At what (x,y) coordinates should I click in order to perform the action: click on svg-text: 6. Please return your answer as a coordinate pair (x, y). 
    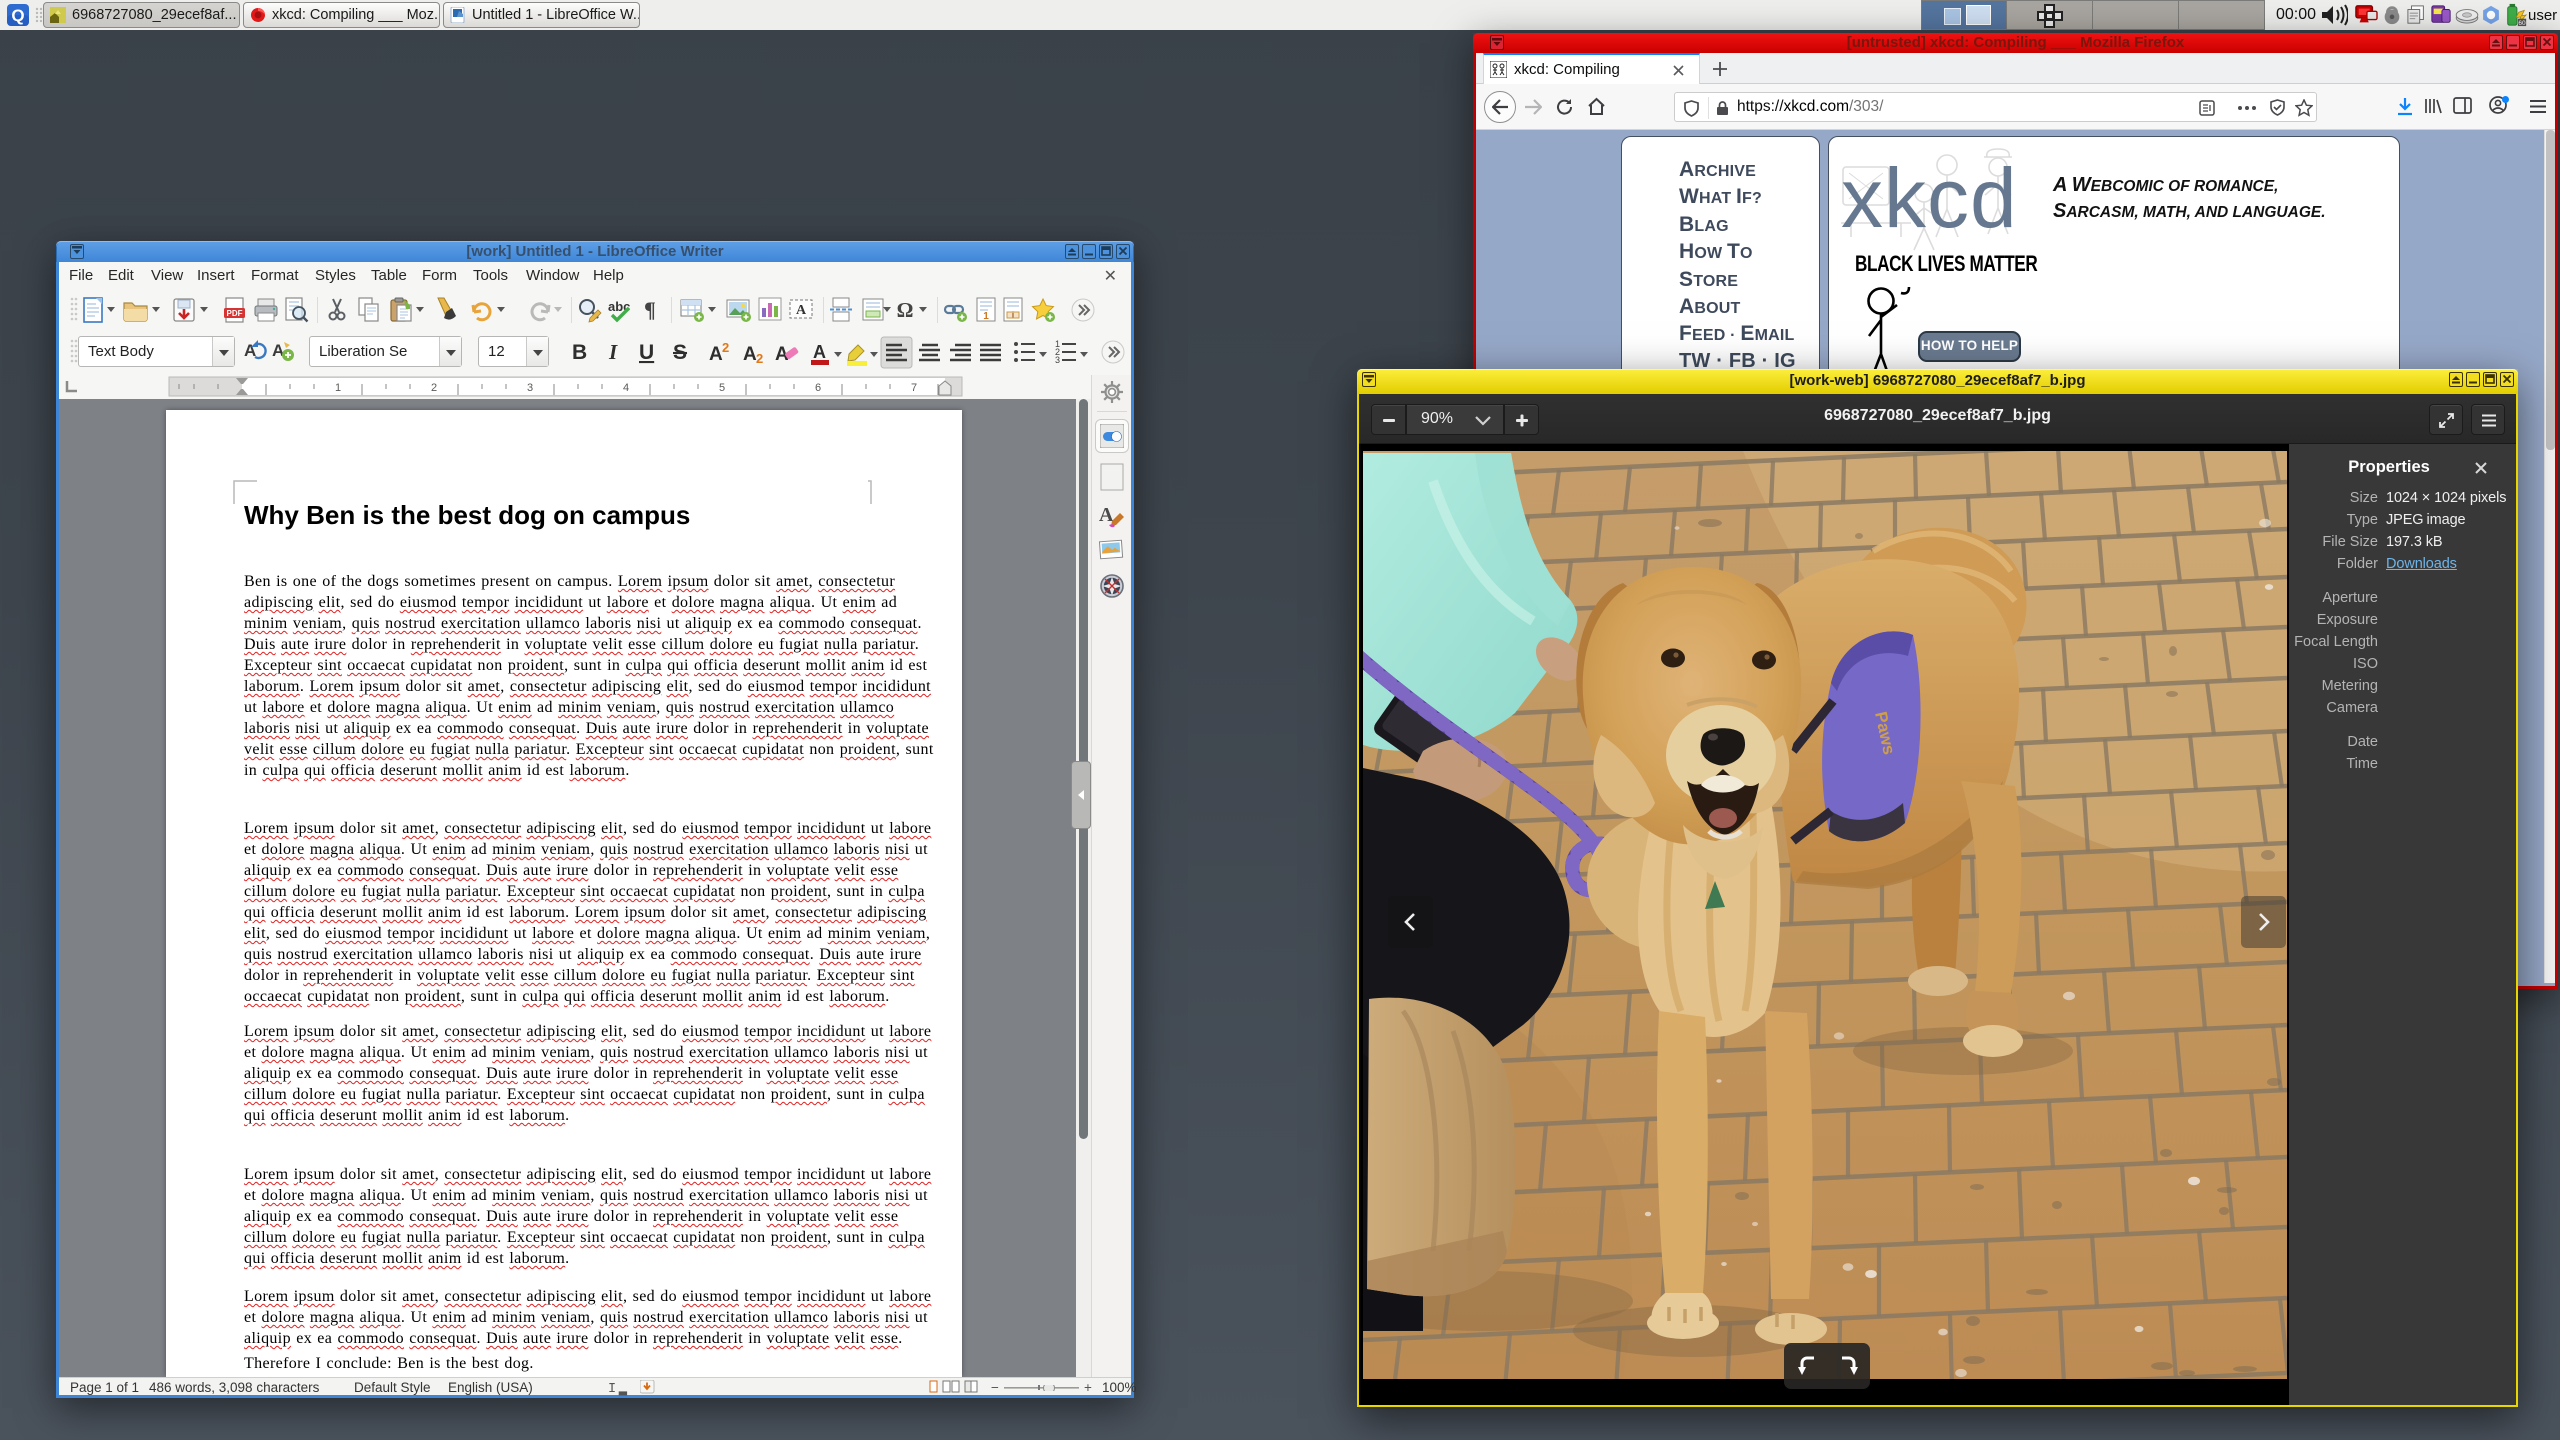
    Looking at the image, I should click on (818, 388).